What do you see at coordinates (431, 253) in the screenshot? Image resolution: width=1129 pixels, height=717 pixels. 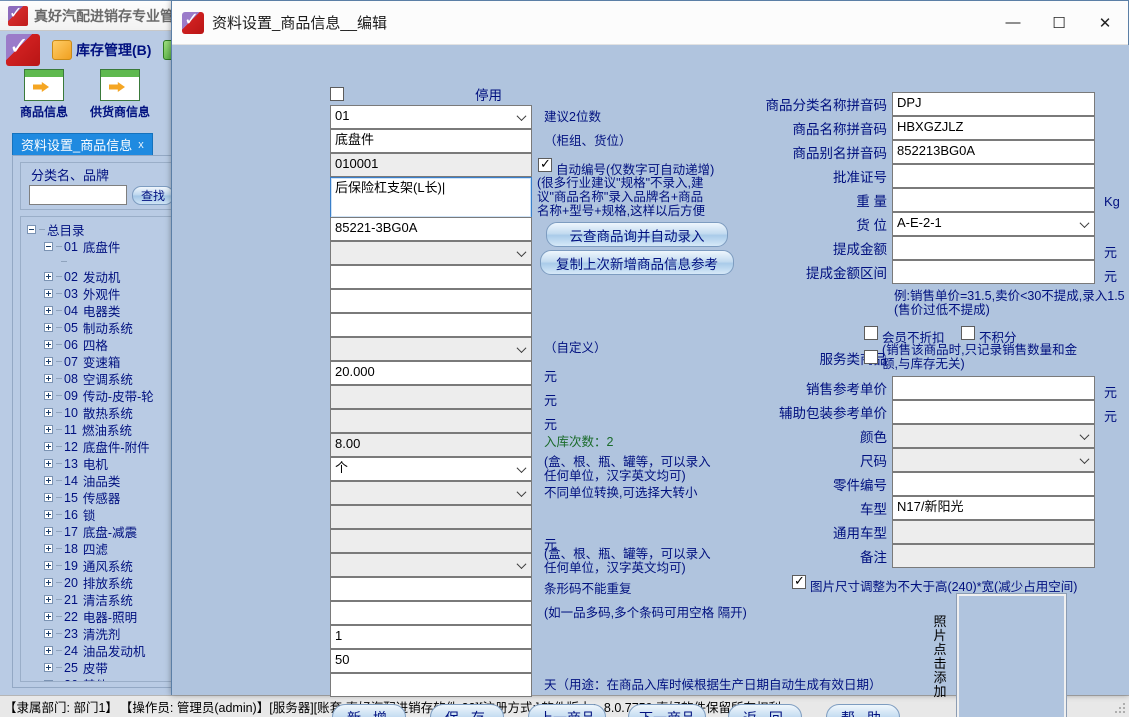 I see `brand-select` at bounding box center [431, 253].